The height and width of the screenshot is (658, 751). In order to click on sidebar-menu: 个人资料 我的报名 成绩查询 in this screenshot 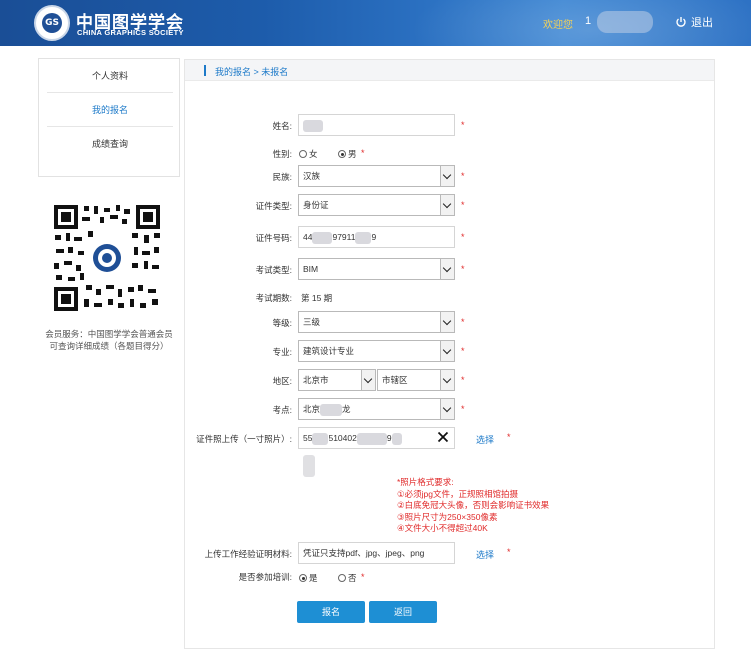, I will do `click(109, 117)`.